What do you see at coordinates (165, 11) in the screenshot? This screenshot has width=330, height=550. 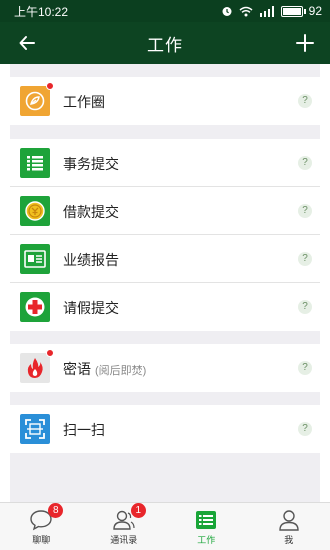 I see `status-bar: 上午10:22 92` at bounding box center [165, 11].